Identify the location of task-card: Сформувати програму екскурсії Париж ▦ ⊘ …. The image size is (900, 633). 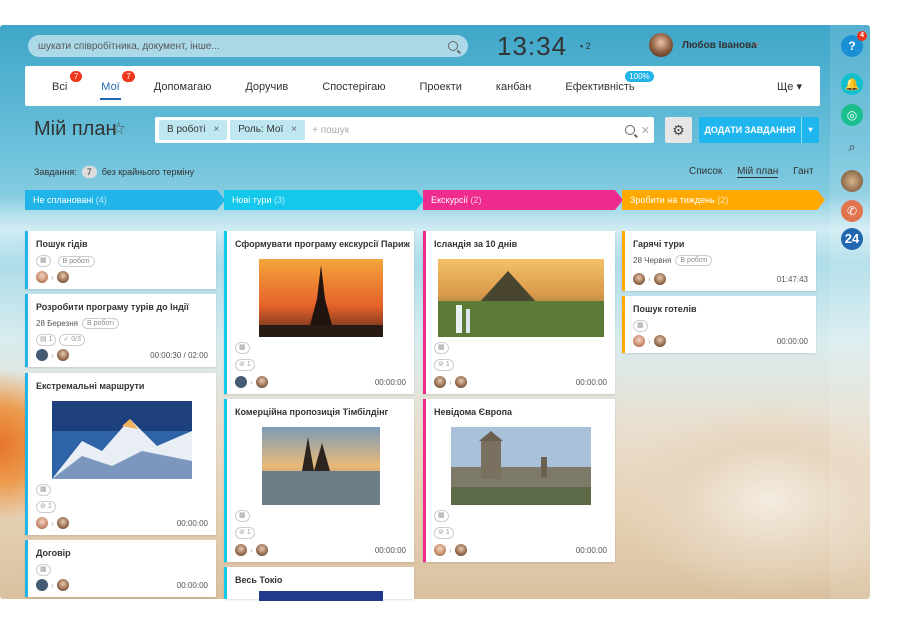
(319, 312).